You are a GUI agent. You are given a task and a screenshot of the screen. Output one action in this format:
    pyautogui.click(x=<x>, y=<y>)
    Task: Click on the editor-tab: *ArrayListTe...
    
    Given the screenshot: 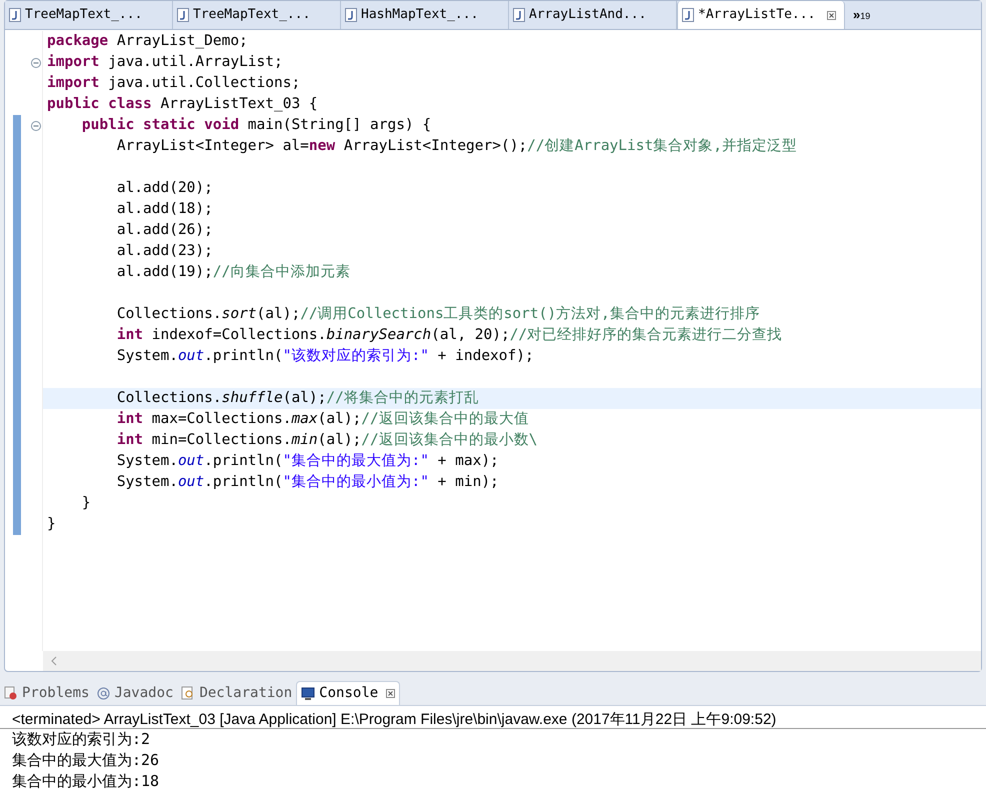 What is the action you would take?
    pyautogui.click(x=761, y=15)
    